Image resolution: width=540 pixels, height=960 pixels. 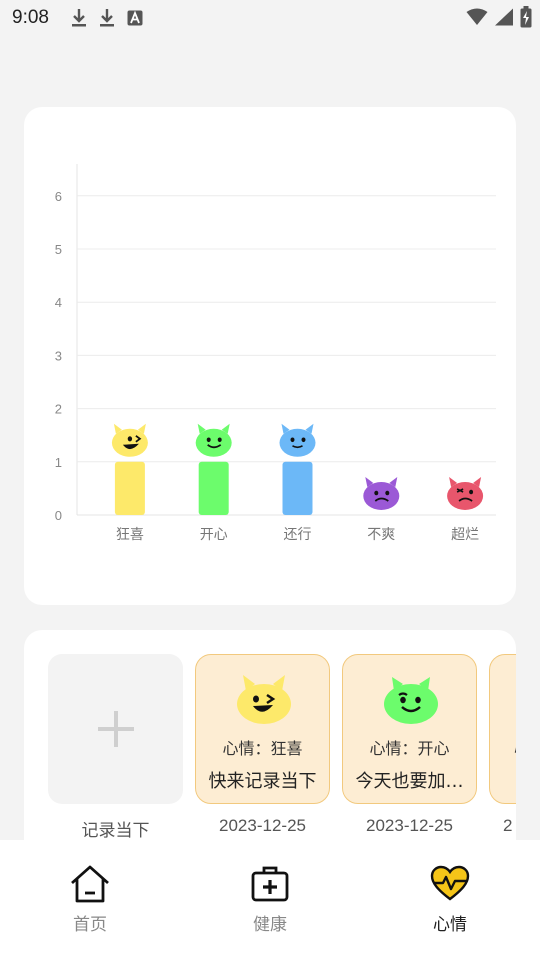 What do you see at coordinates (90, 884) in the screenshot?
I see `home-icon` at bounding box center [90, 884].